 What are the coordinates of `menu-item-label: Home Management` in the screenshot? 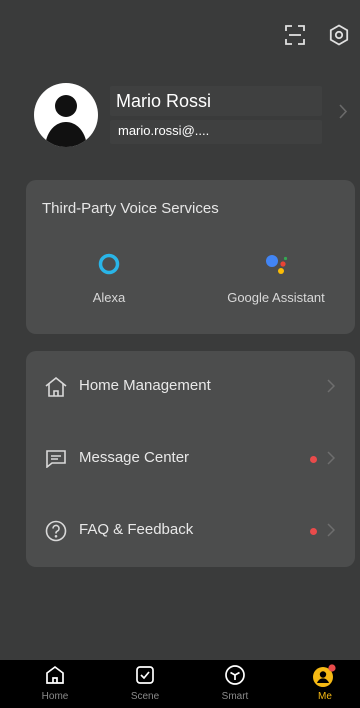 It's located at (145, 385).